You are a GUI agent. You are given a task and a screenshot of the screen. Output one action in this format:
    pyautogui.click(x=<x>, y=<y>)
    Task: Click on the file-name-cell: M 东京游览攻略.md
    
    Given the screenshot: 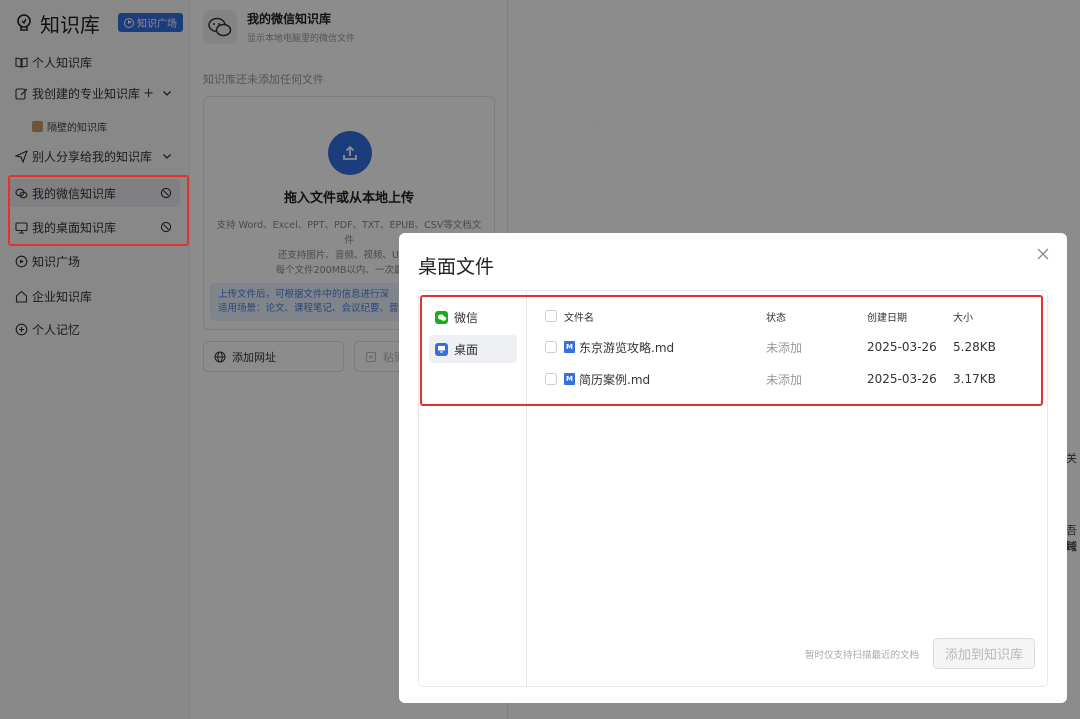 What is the action you would take?
    pyautogui.click(x=619, y=347)
    